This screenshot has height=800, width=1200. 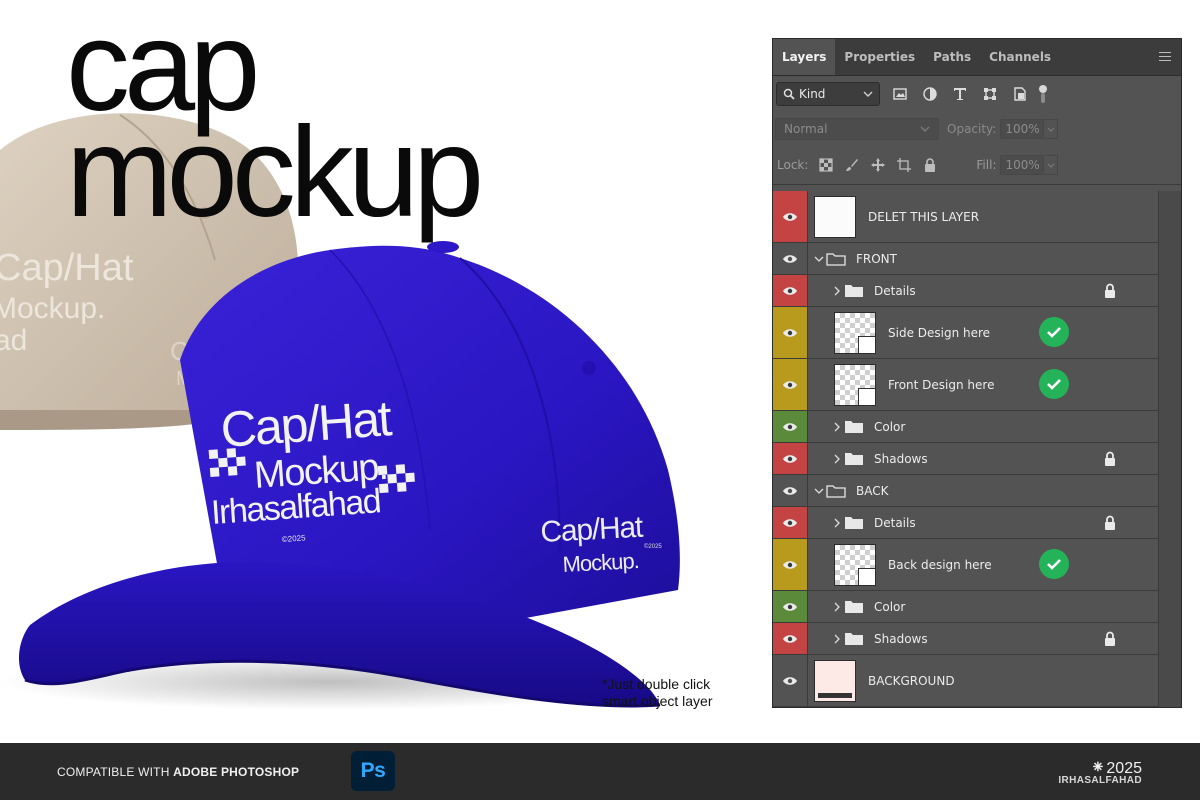 I want to click on layer-row: Front Design here, so click(x=966, y=385).